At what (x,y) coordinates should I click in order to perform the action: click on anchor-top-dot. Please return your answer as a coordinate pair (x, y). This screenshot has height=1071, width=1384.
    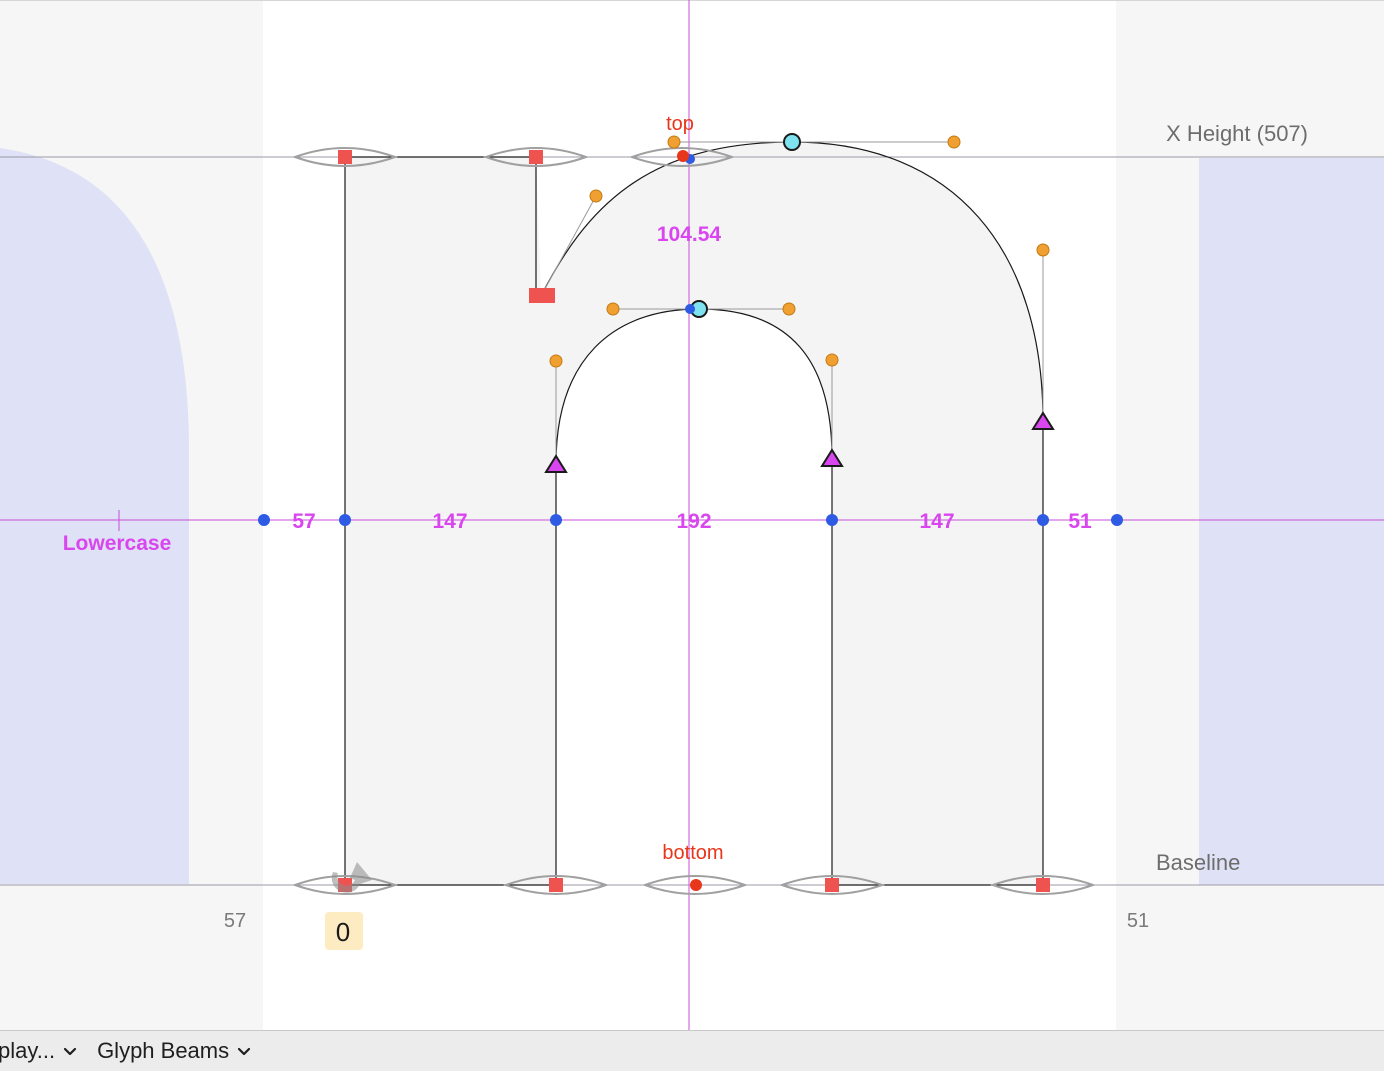
    Looking at the image, I should click on (683, 156).